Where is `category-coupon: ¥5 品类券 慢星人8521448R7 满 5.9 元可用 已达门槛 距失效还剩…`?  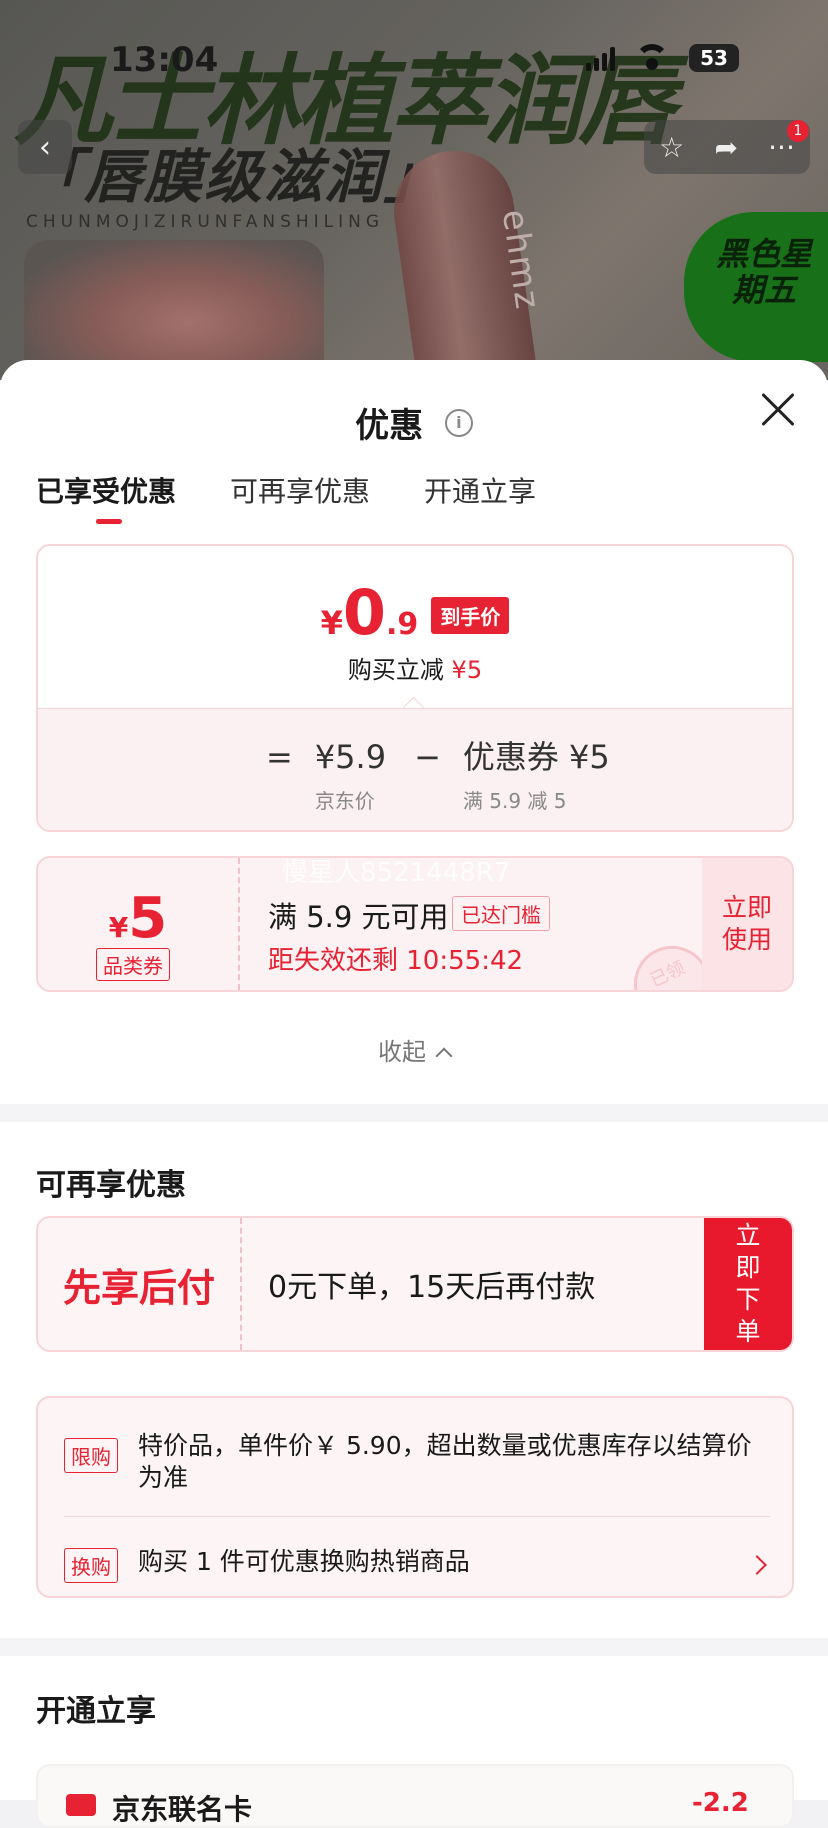 category-coupon: ¥5 品类券 慢星人8521448R7 满 5.9 元可用 已达门槛 距失效还剩… is located at coordinates (415, 924).